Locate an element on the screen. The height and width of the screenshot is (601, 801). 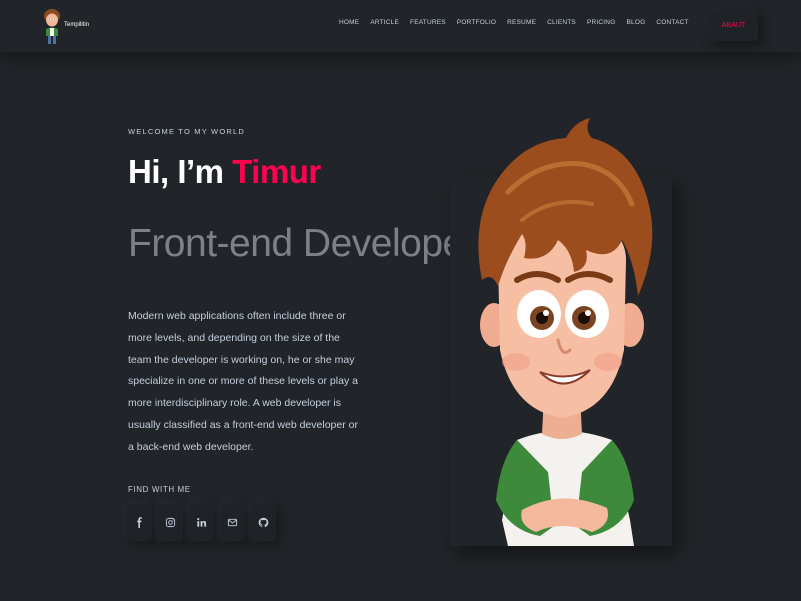
nav-home: HOME is located at coordinates (349, 22).